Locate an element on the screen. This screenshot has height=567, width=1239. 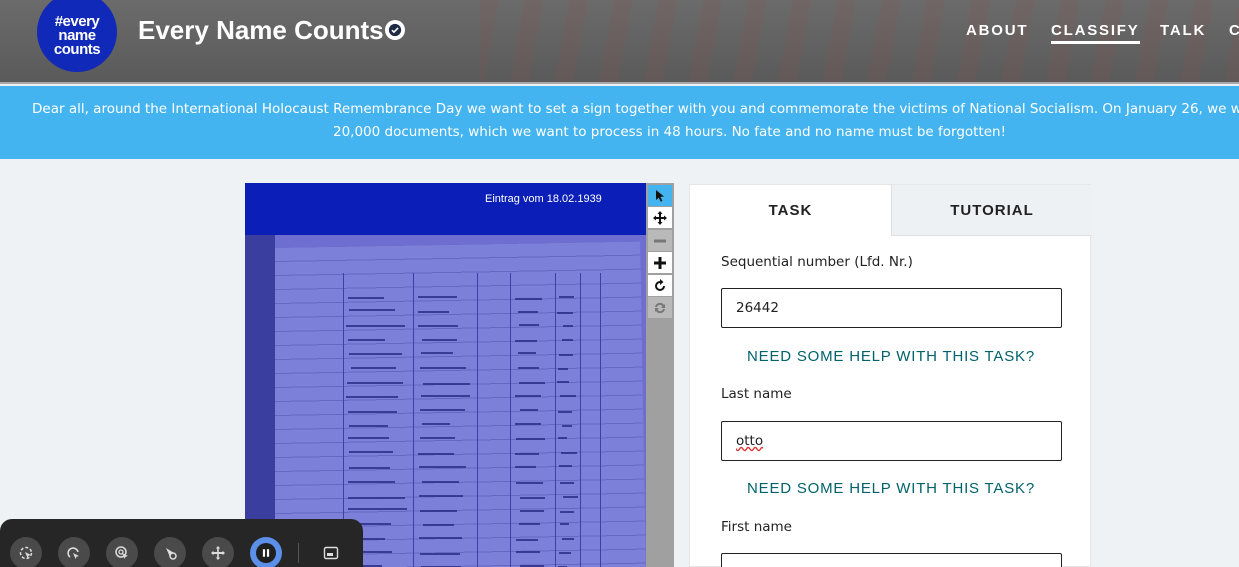
nav-classify: CLASSIFY is located at coordinates (1095, 33).